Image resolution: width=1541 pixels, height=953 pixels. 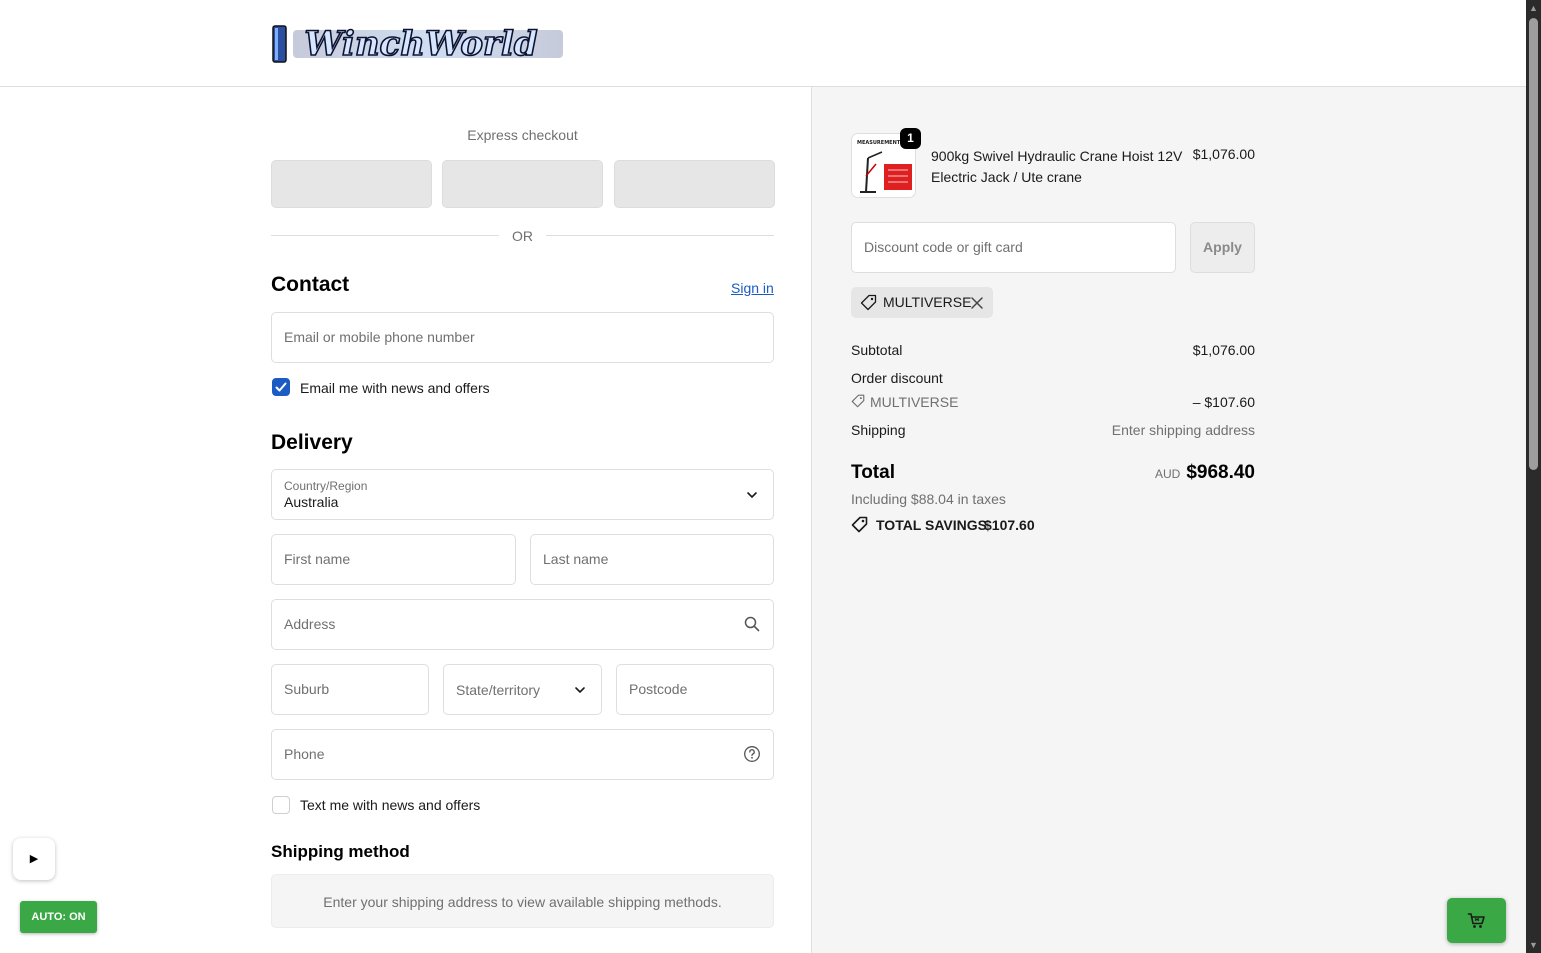 I want to click on first-name-field: First name, so click(x=393, y=559).